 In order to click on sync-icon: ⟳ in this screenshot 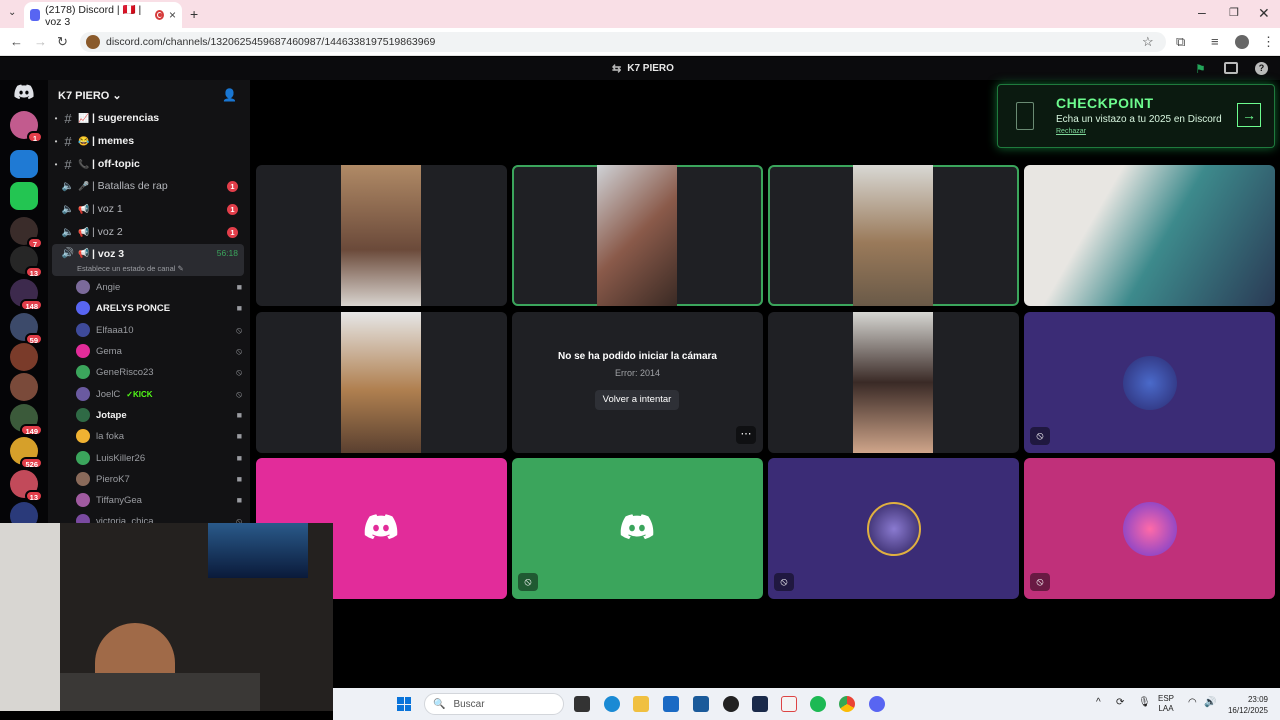, I will do `click(1120, 702)`.